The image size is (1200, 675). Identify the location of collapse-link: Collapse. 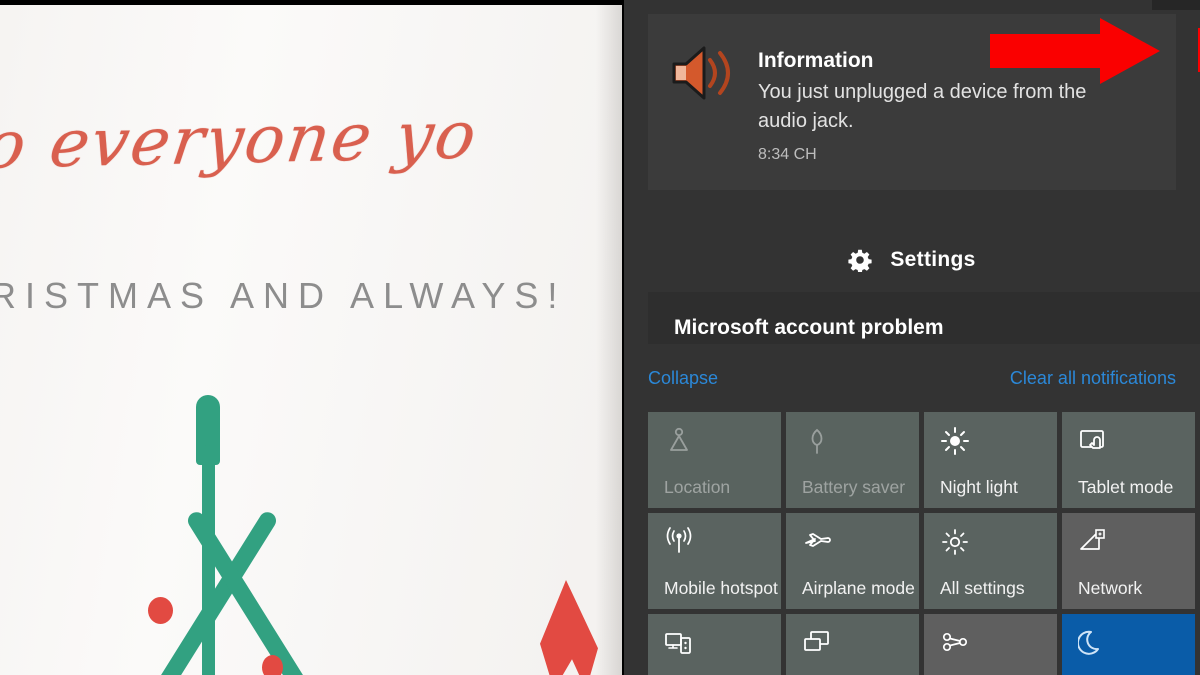
(683, 378).